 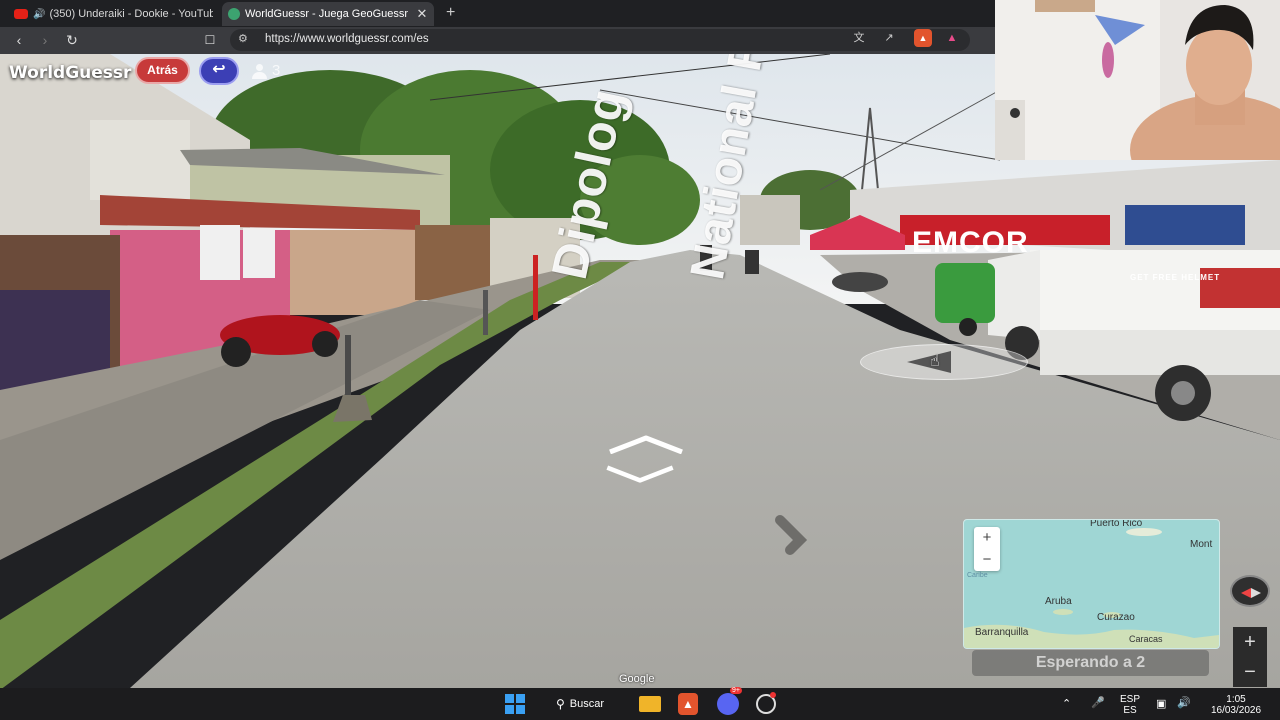 I want to click on players-count: 3, so click(x=276, y=70).